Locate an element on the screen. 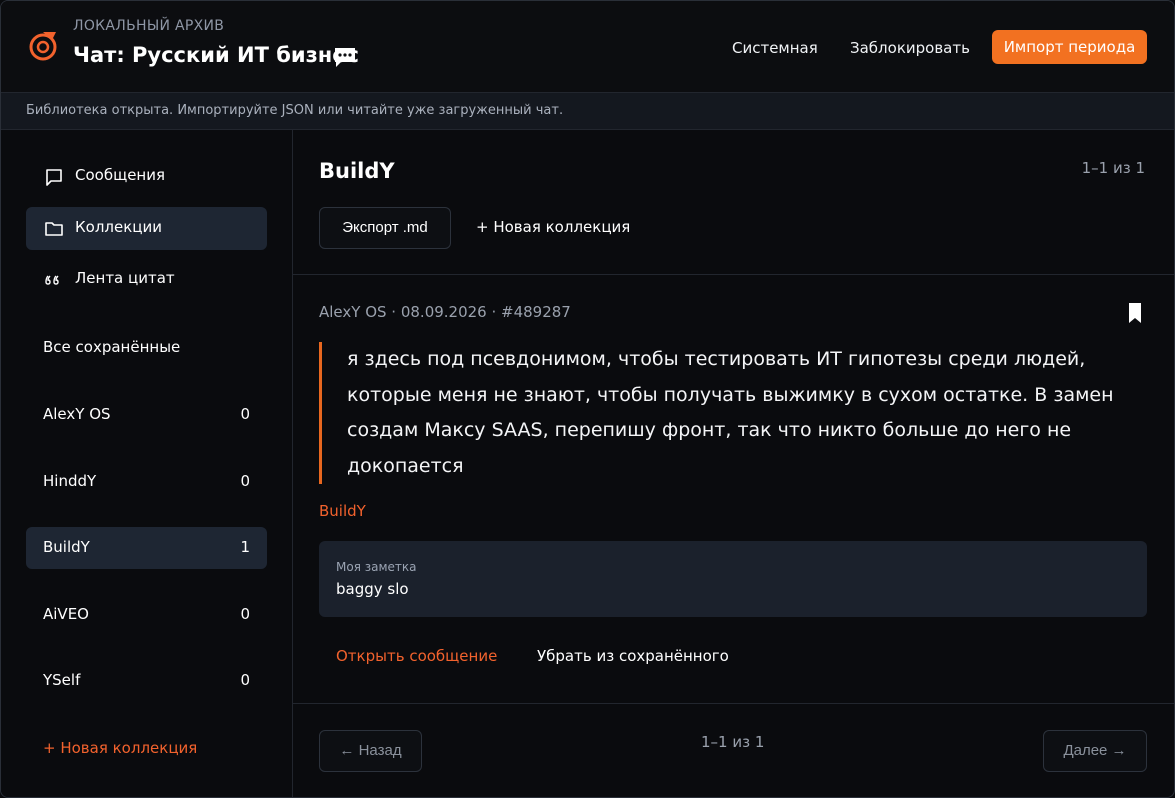 The width and height of the screenshot is (1175, 798). pagination-count: 1–1 из 1 is located at coordinates (733, 742).